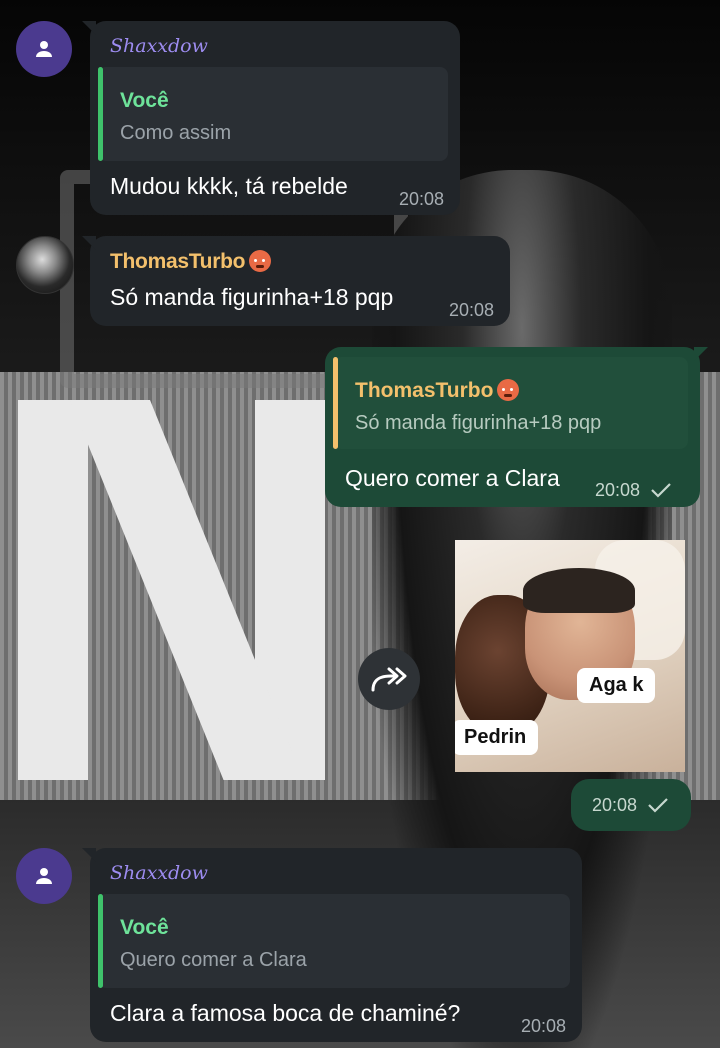 The height and width of the screenshot is (1048, 720). What do you see at coordinates (452, 478) in the screenshot?
I see `message-text: Quero comer a Clara` at bounding box center [452, 478].